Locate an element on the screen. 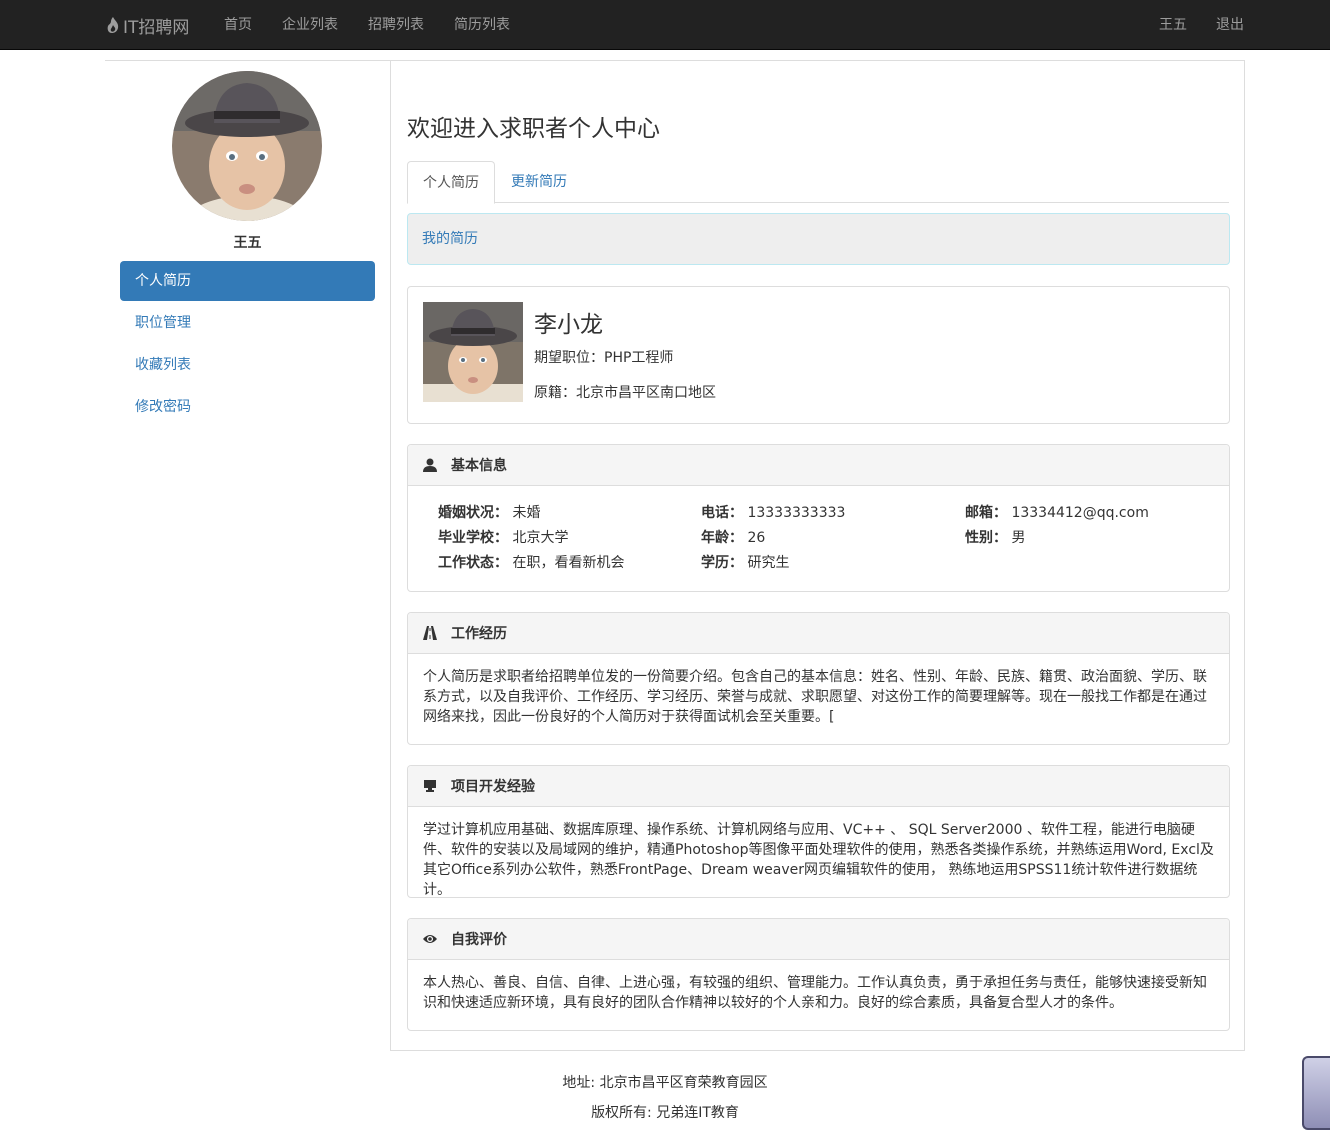 The height and width of the screenshot is (1130, 1330). info-phone-key: 电话： is located at coordinates (722, 513).